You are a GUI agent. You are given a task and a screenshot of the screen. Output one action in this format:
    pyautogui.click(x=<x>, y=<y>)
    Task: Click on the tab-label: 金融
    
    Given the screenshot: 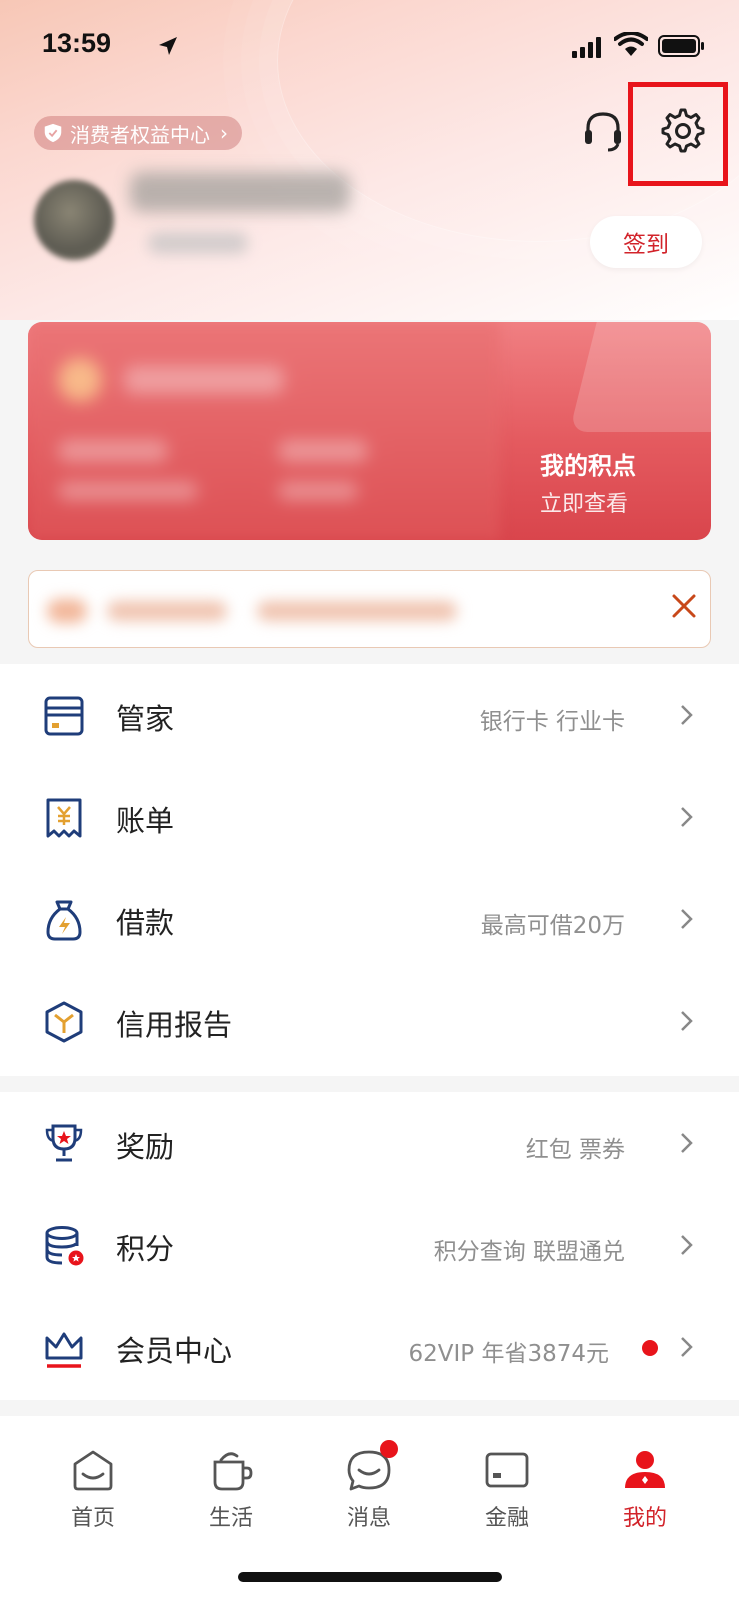 What is the action you would take?
    pyautogui.click(x=506, y=1518)
    